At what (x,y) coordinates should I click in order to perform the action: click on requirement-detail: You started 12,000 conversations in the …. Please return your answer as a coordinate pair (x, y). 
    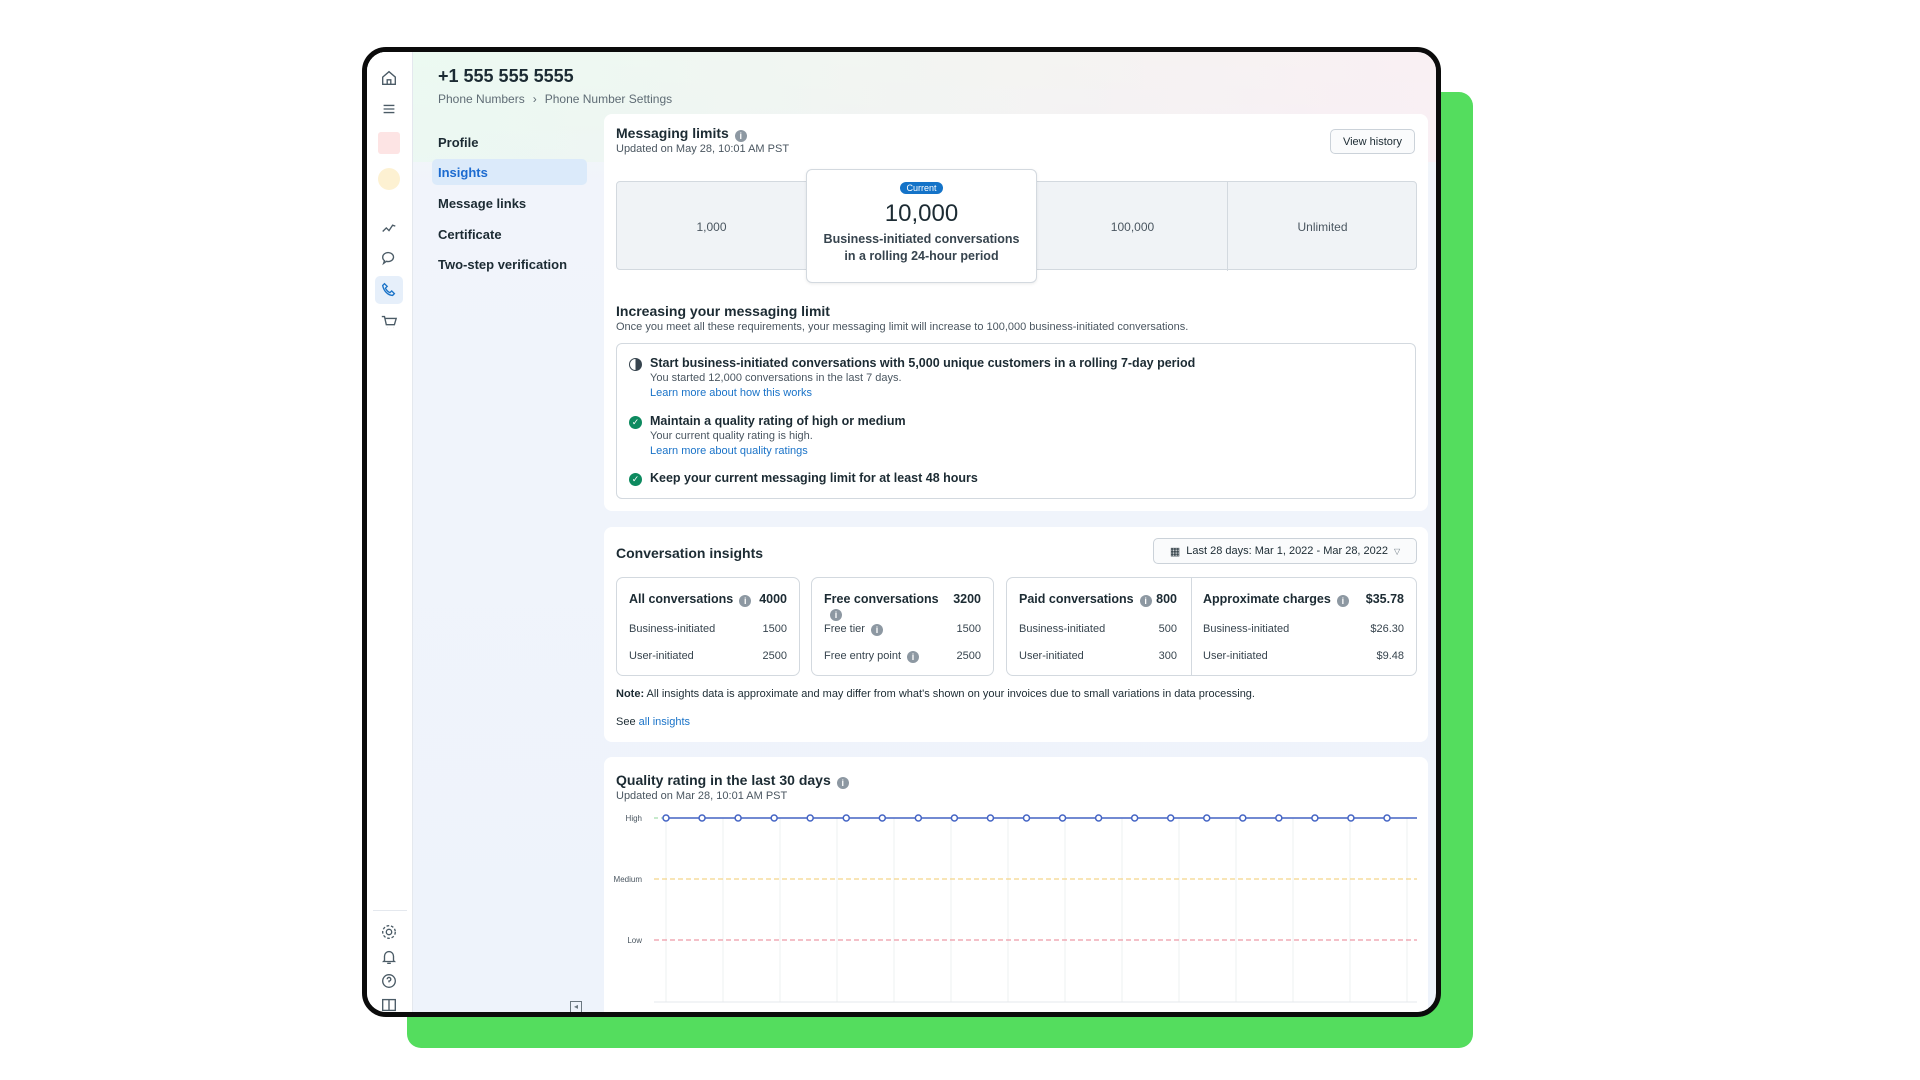
    Looking at the image, I should click on (776, 378).